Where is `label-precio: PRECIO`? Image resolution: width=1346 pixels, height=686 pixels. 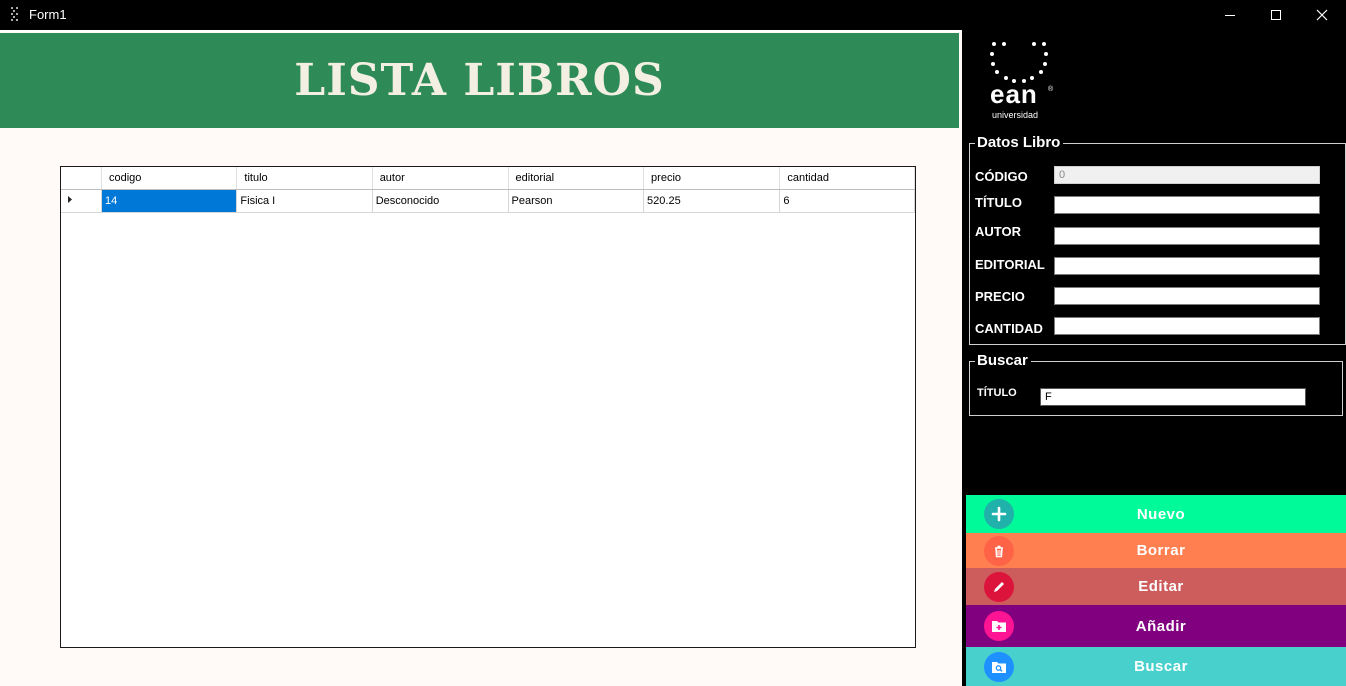 label-precio: PRECIO is located at coordinates (1000, 296).